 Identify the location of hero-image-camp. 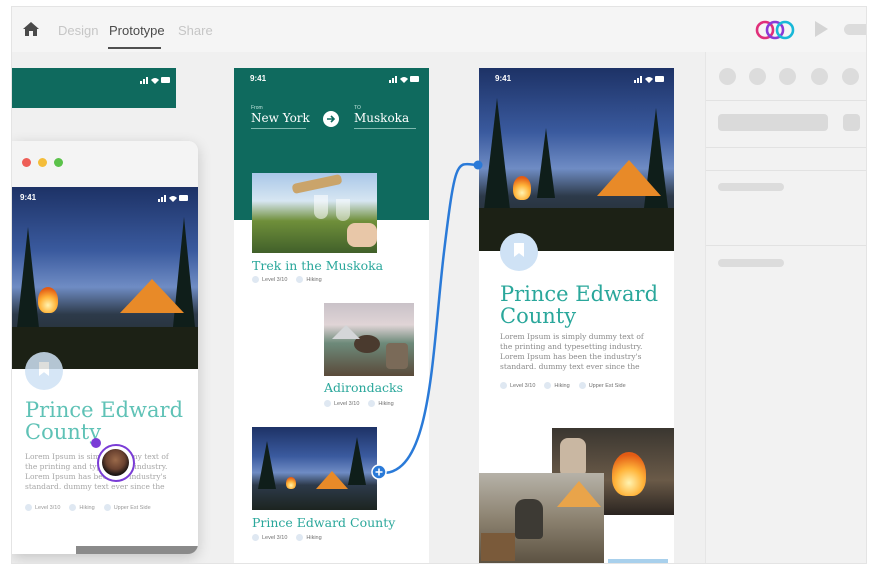
(576, 159).